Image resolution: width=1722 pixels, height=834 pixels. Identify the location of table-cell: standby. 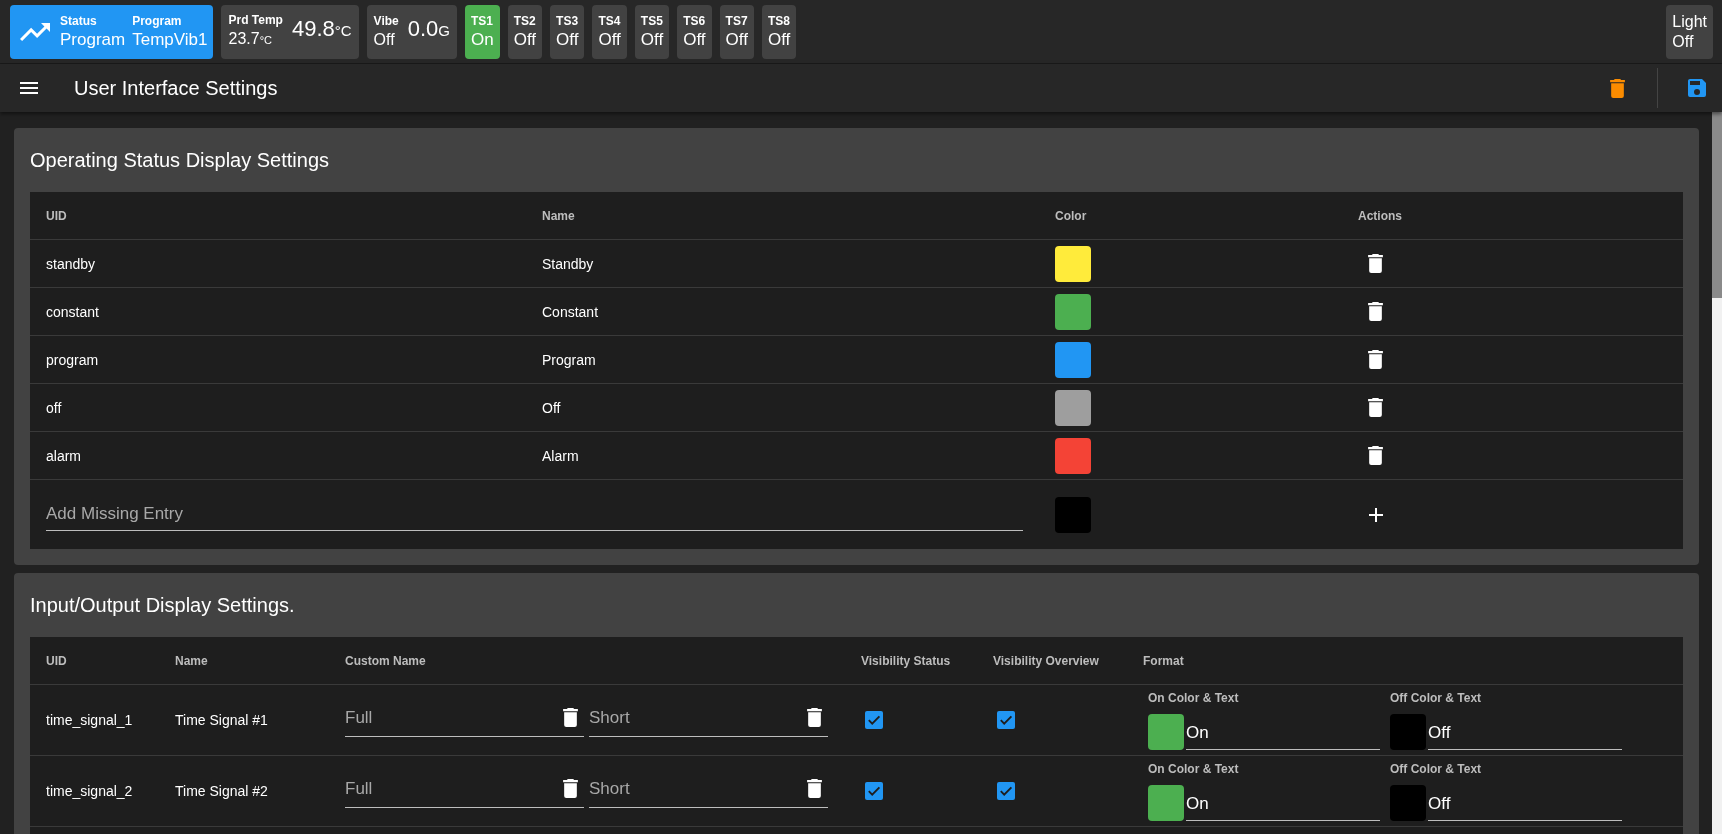
(71, 263).